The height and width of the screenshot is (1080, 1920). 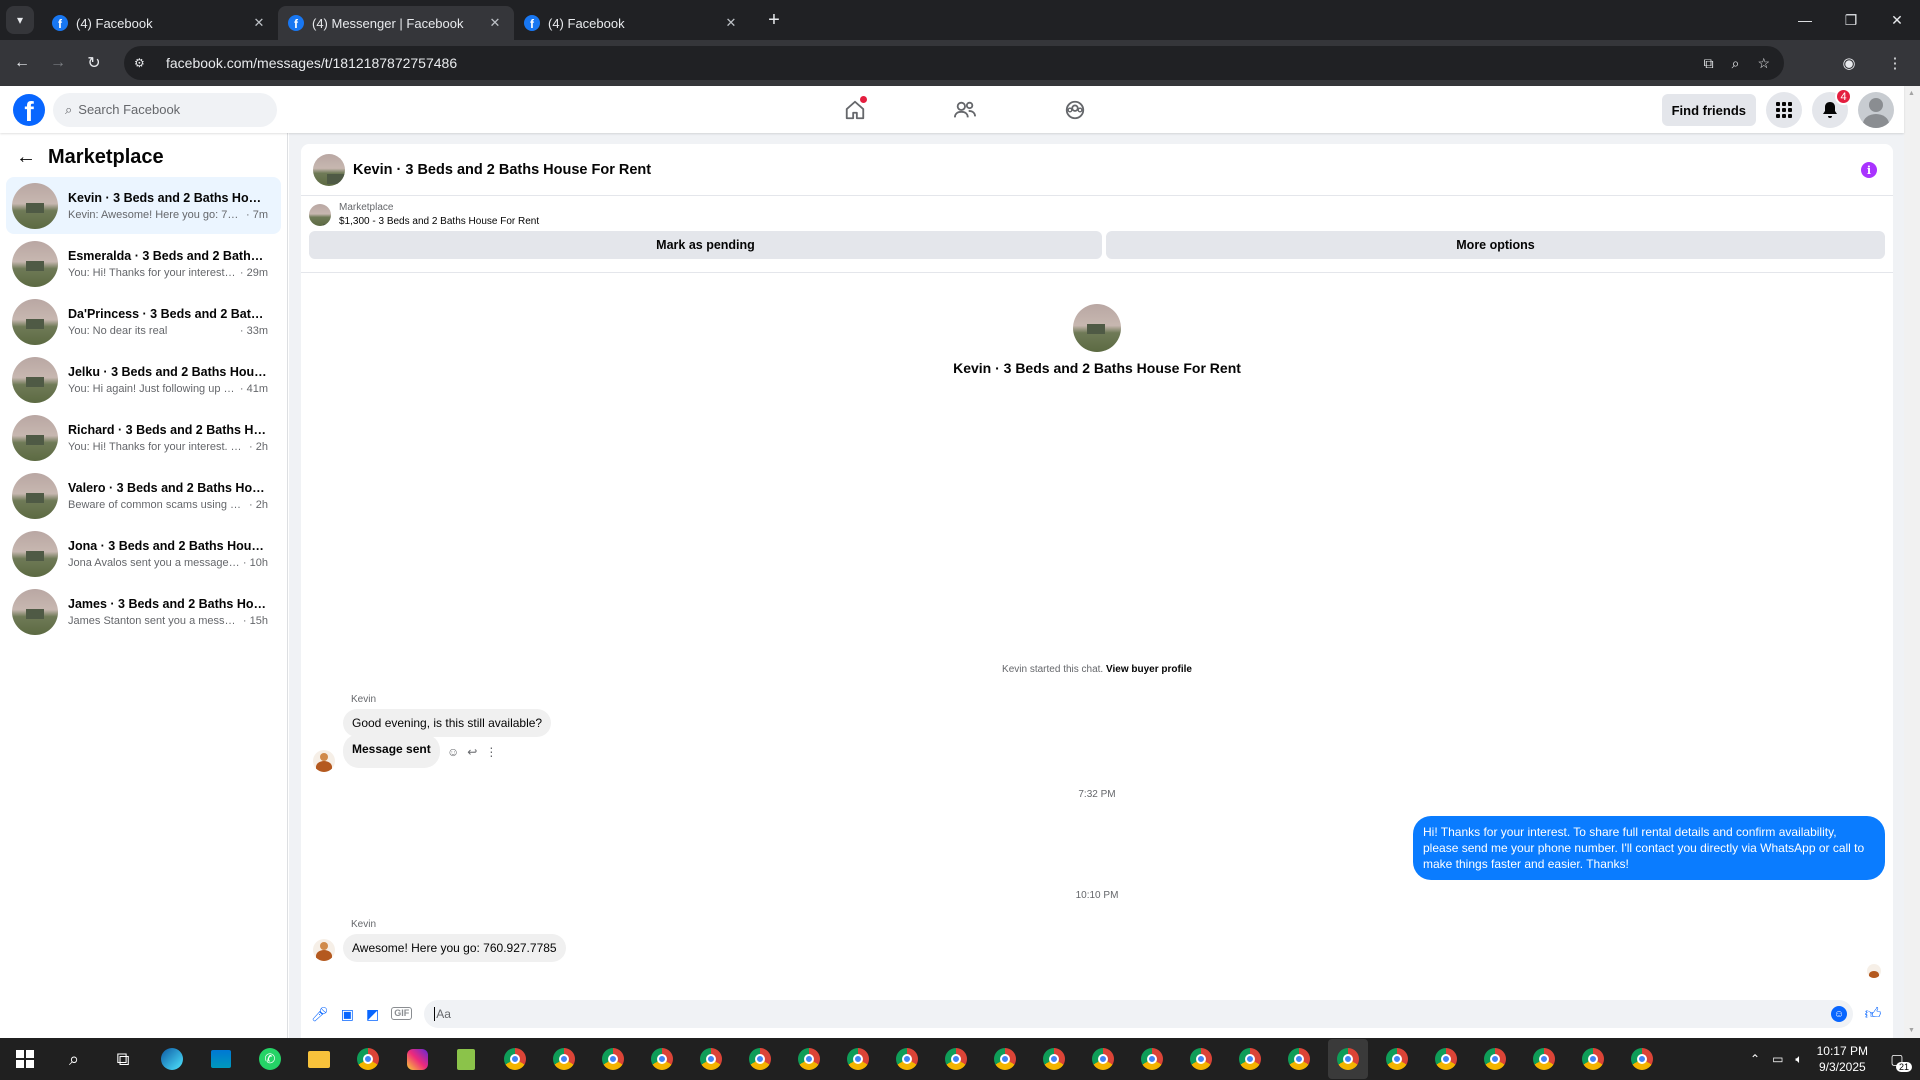 What do you see at coordinates (25, 1059) in the screenshot?
I see `start-button` at bounding box center [25, 1059].